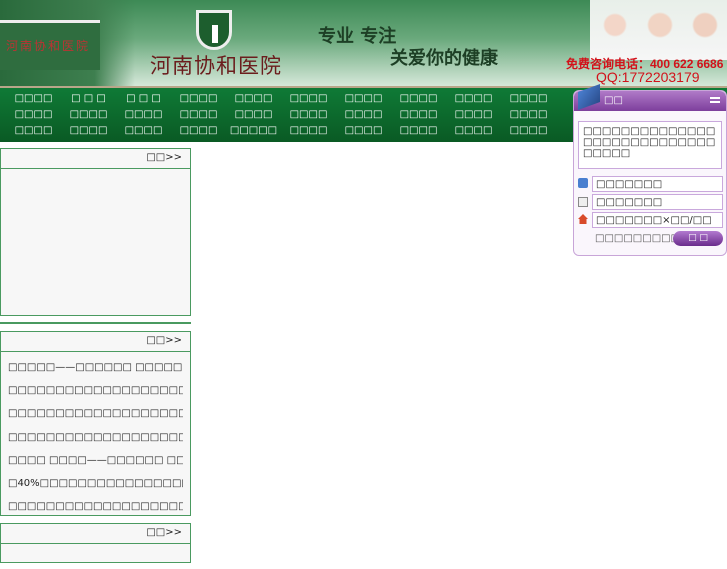  What do you see at coordinates (657, 220) in the screenshot?
I see `address-field` at bounding box center [657, 220].